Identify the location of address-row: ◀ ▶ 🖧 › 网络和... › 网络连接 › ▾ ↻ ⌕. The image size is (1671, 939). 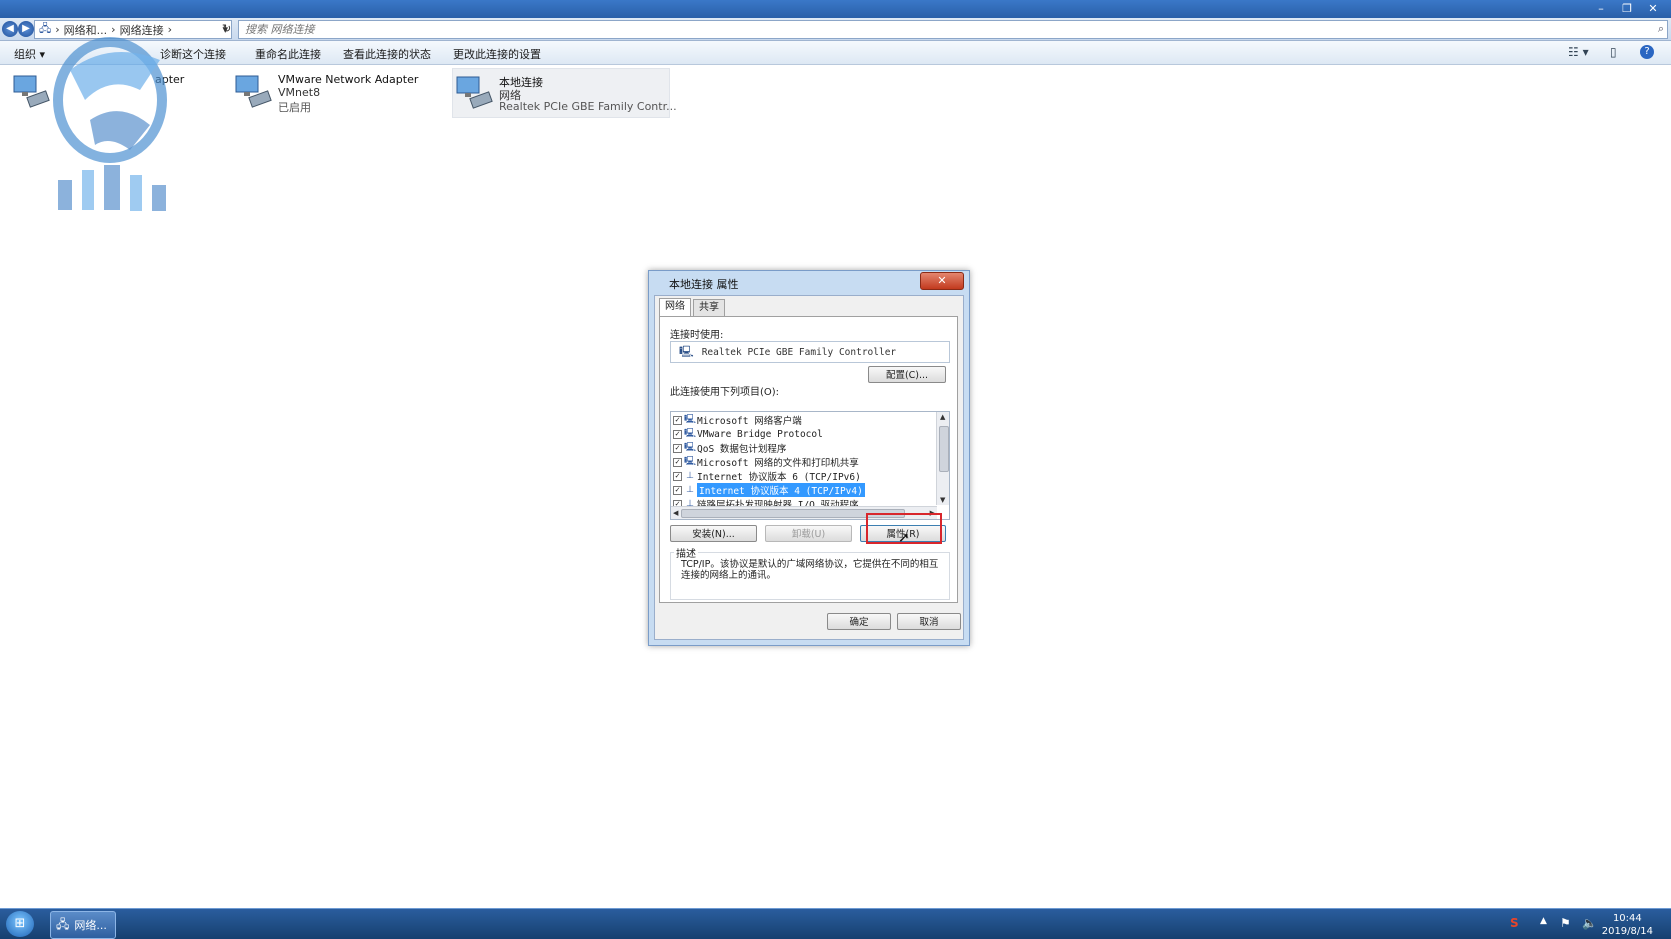
(835, 29).